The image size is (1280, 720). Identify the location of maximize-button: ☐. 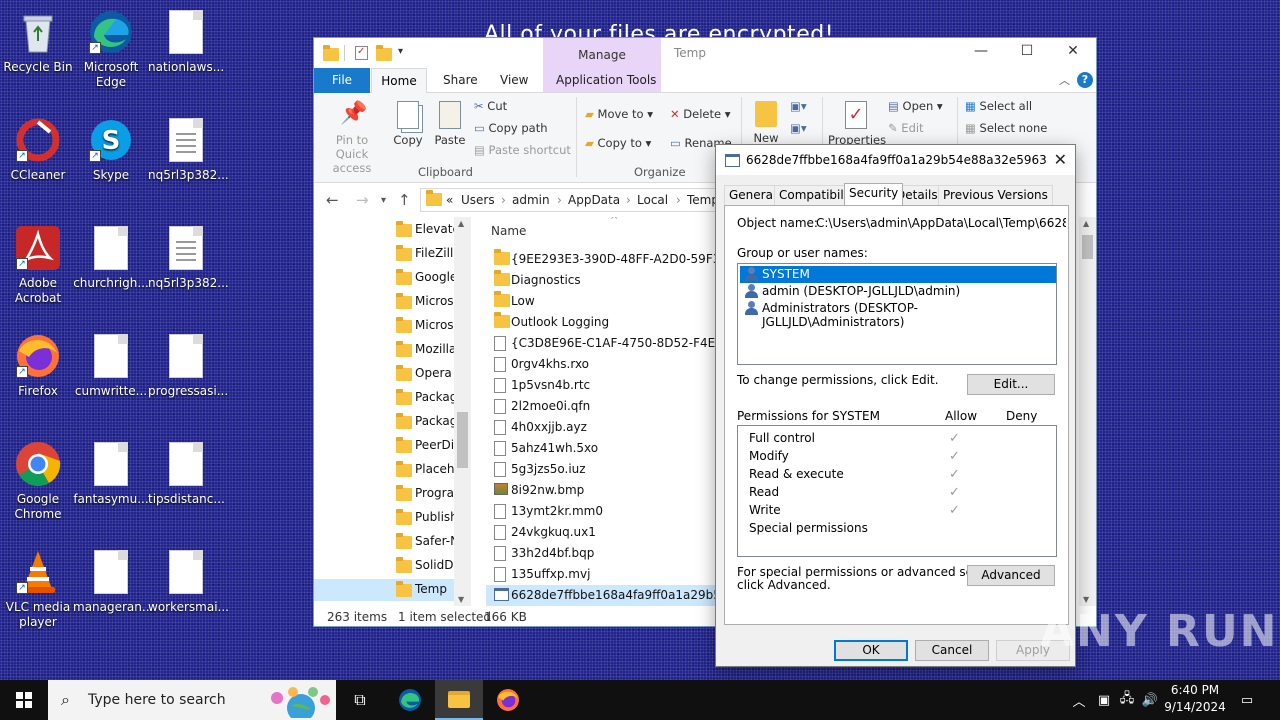
(1027, 54).